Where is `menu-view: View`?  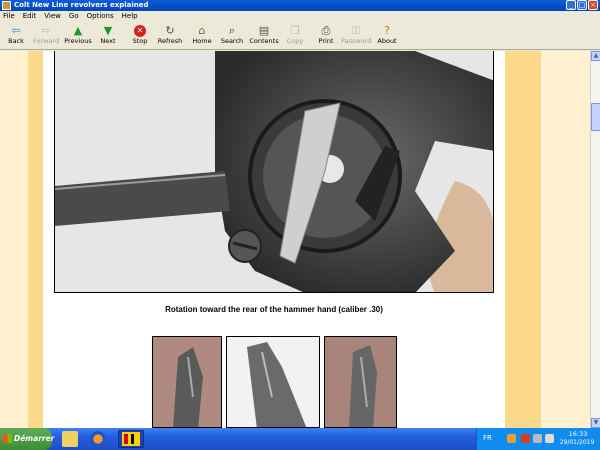 menu-view: View is located at coordinates (52, 16).